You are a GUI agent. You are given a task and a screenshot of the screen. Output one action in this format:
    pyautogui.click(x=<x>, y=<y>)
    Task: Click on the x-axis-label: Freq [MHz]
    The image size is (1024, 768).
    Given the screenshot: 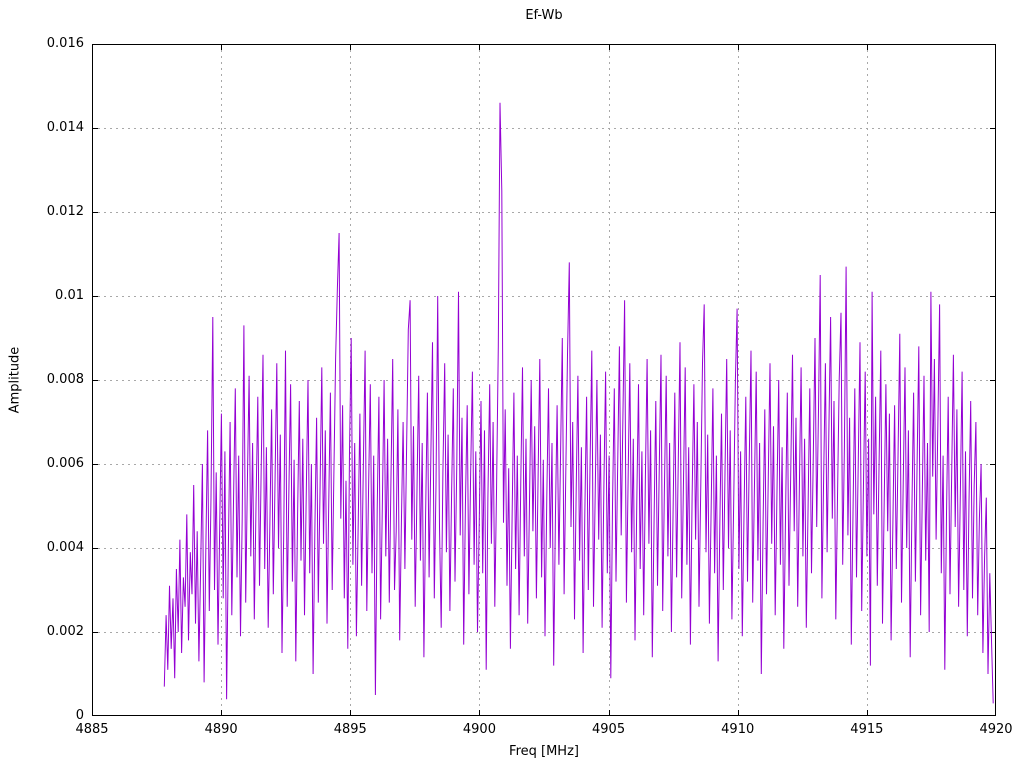 What is the action you would take?
    pyautogui.click(x=544, y=751)
    